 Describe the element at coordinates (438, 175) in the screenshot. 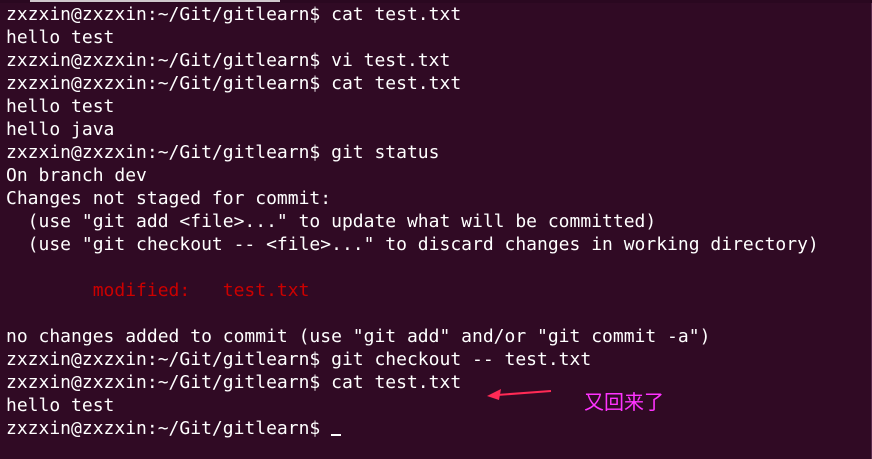

I see `terminal-line: On branch dev` at that location.